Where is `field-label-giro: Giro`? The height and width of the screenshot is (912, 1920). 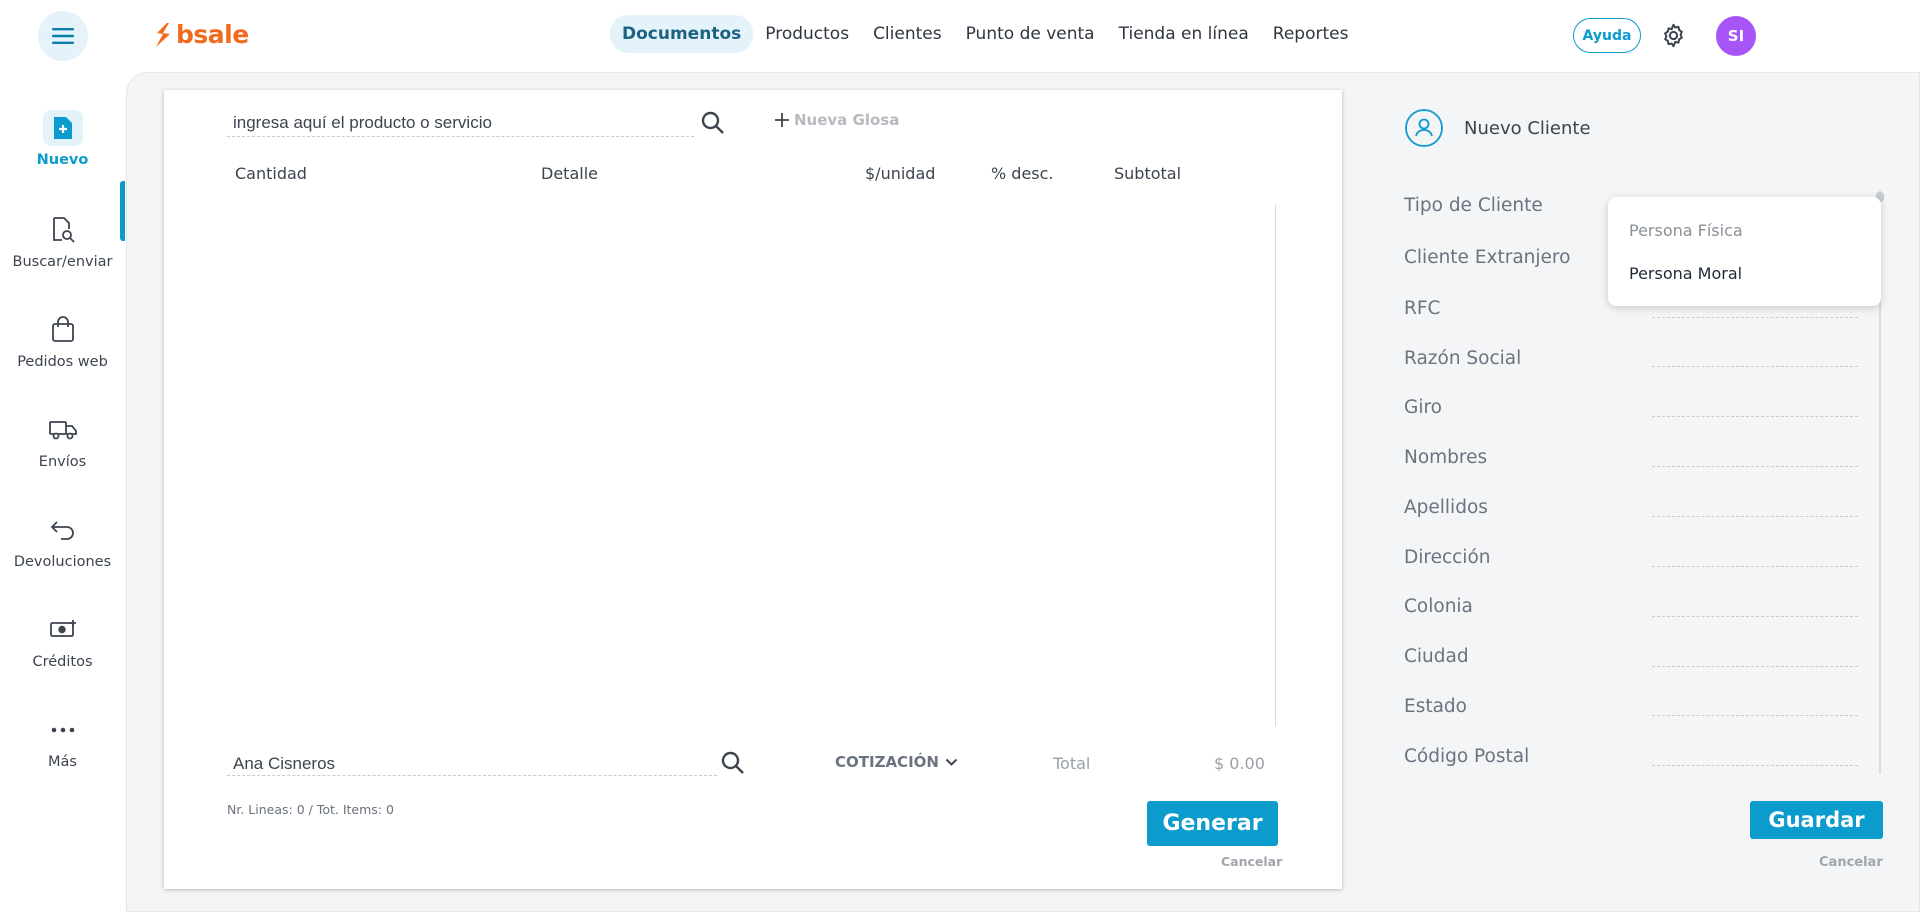 field-label-giro: Giro is located at coordinates (1423, 407).